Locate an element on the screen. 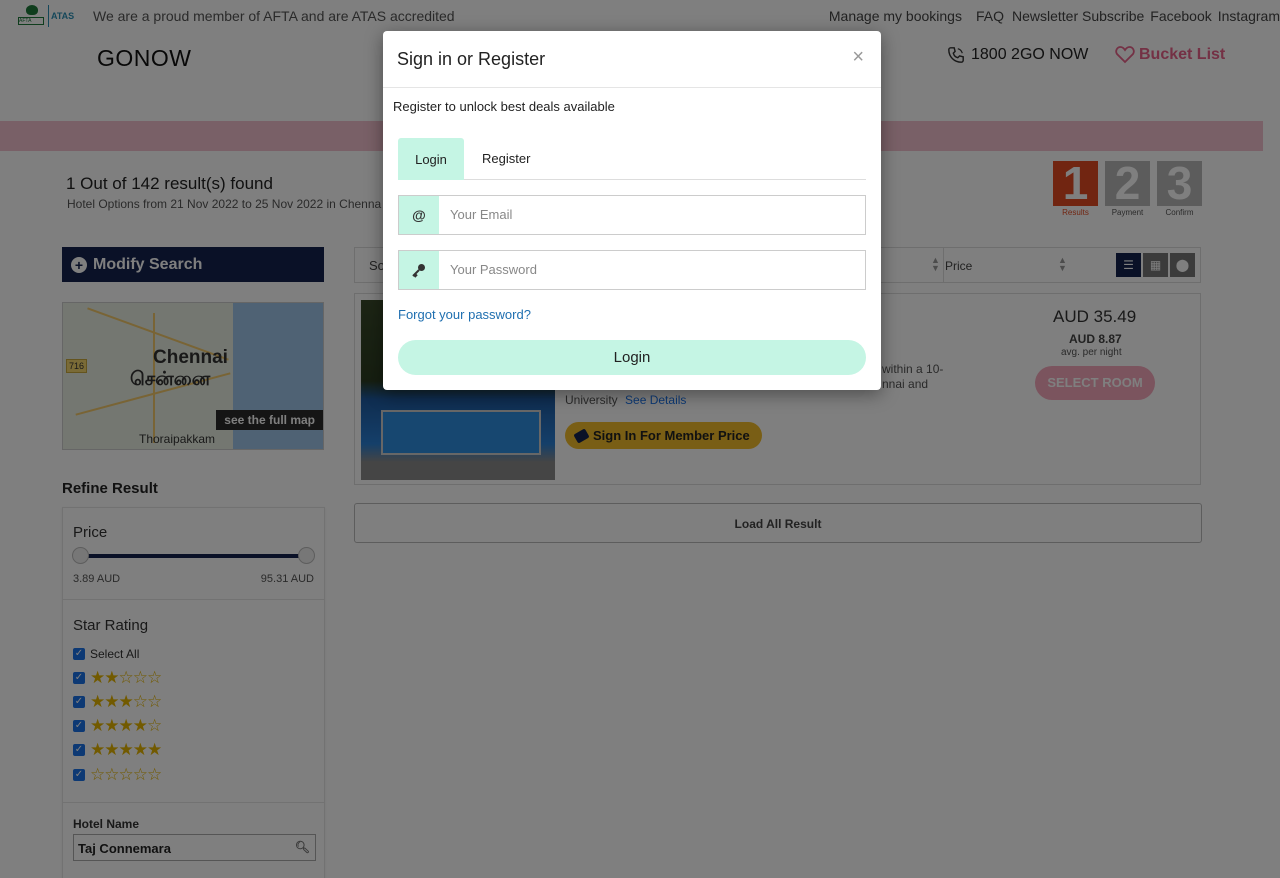 This screenshot has width=1280, height=878. modal-header: Sign in or Register × is located at coordinates (632, 59).